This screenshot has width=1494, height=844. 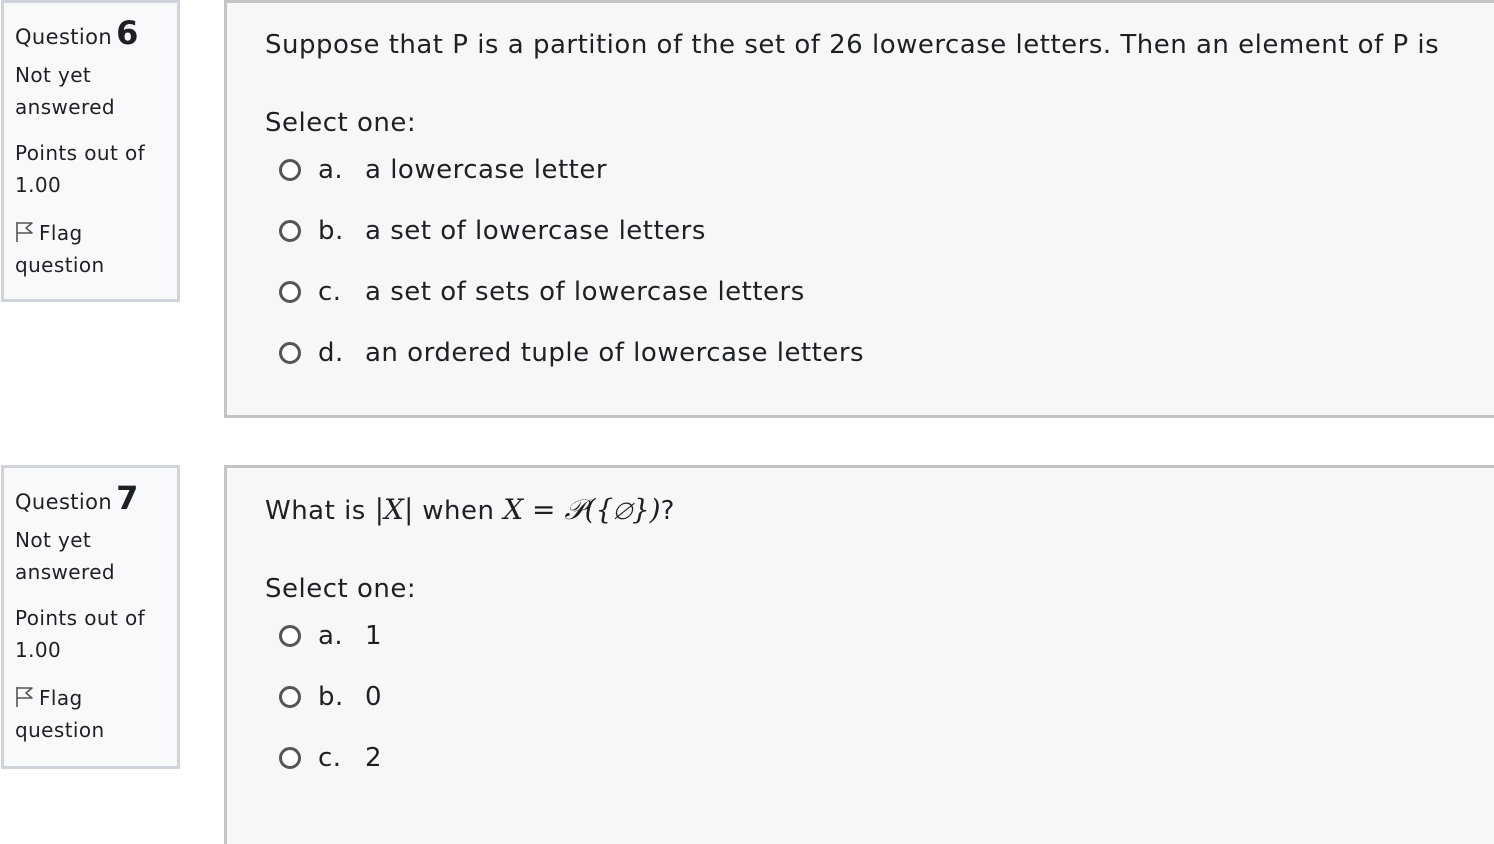 What do you see at coordinates (667, 511) in the screenshot?
I see `question-text-part: ?` at bounding box center [667, 511].